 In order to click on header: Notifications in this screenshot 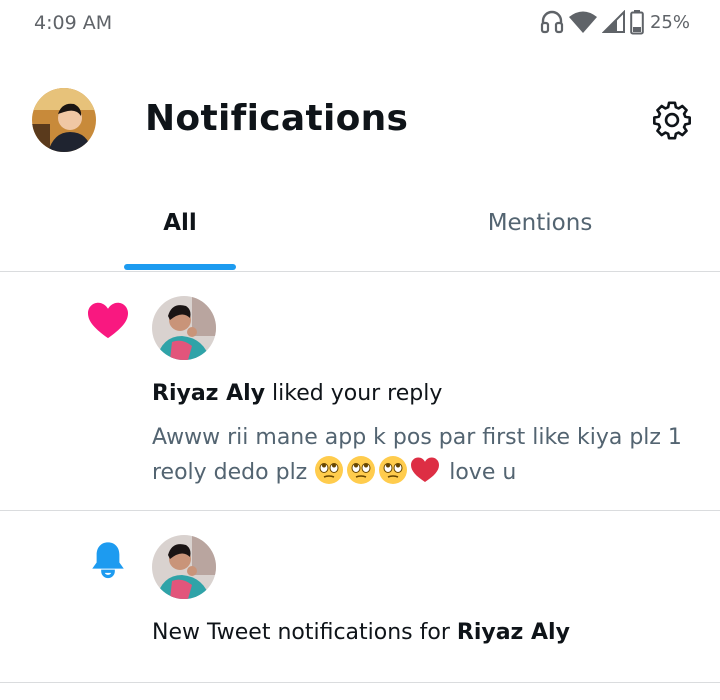, I will do `click(360, 120)`.